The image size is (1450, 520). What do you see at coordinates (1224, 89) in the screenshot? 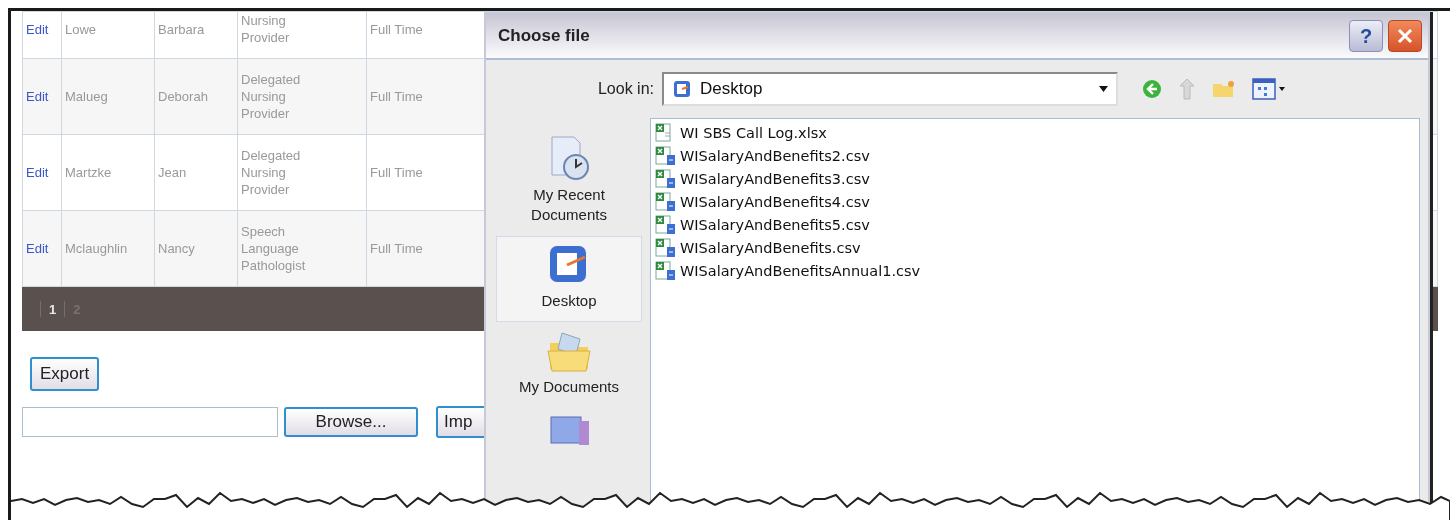
I see `new-folder-icon` at bounding box center [1224, 89].